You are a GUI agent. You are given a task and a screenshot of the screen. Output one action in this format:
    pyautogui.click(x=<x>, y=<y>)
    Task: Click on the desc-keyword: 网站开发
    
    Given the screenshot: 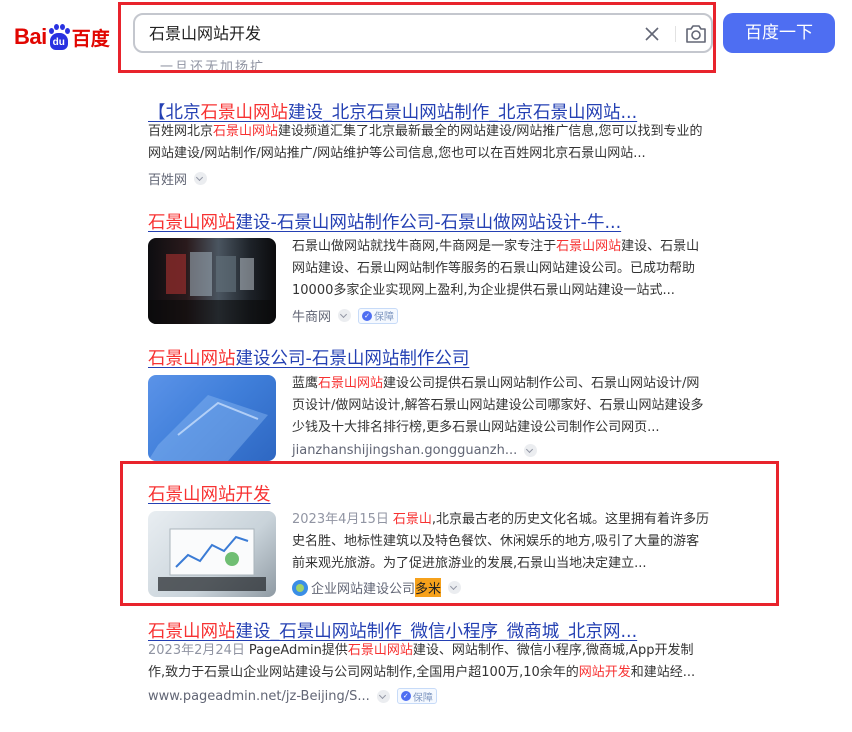 What is the action you would take?
    pyautogui.click(x=604, y=672)
    